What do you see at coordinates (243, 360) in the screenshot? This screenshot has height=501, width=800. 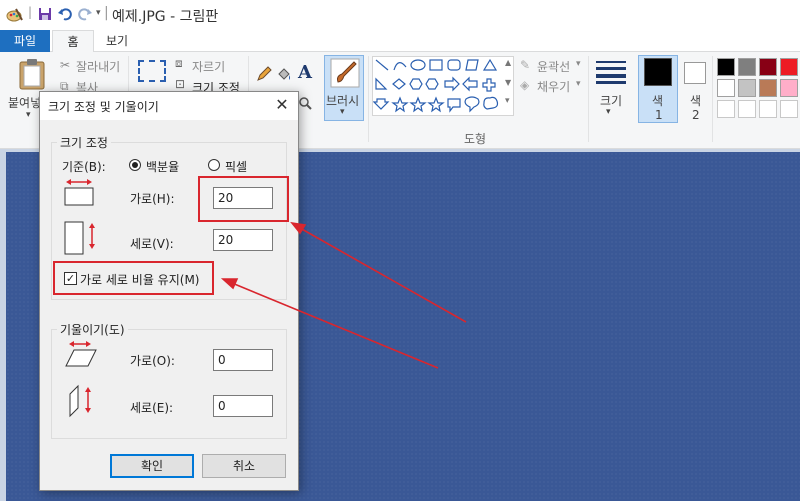 I see `skew-horizontal-input` at bounding box center [243, 360].